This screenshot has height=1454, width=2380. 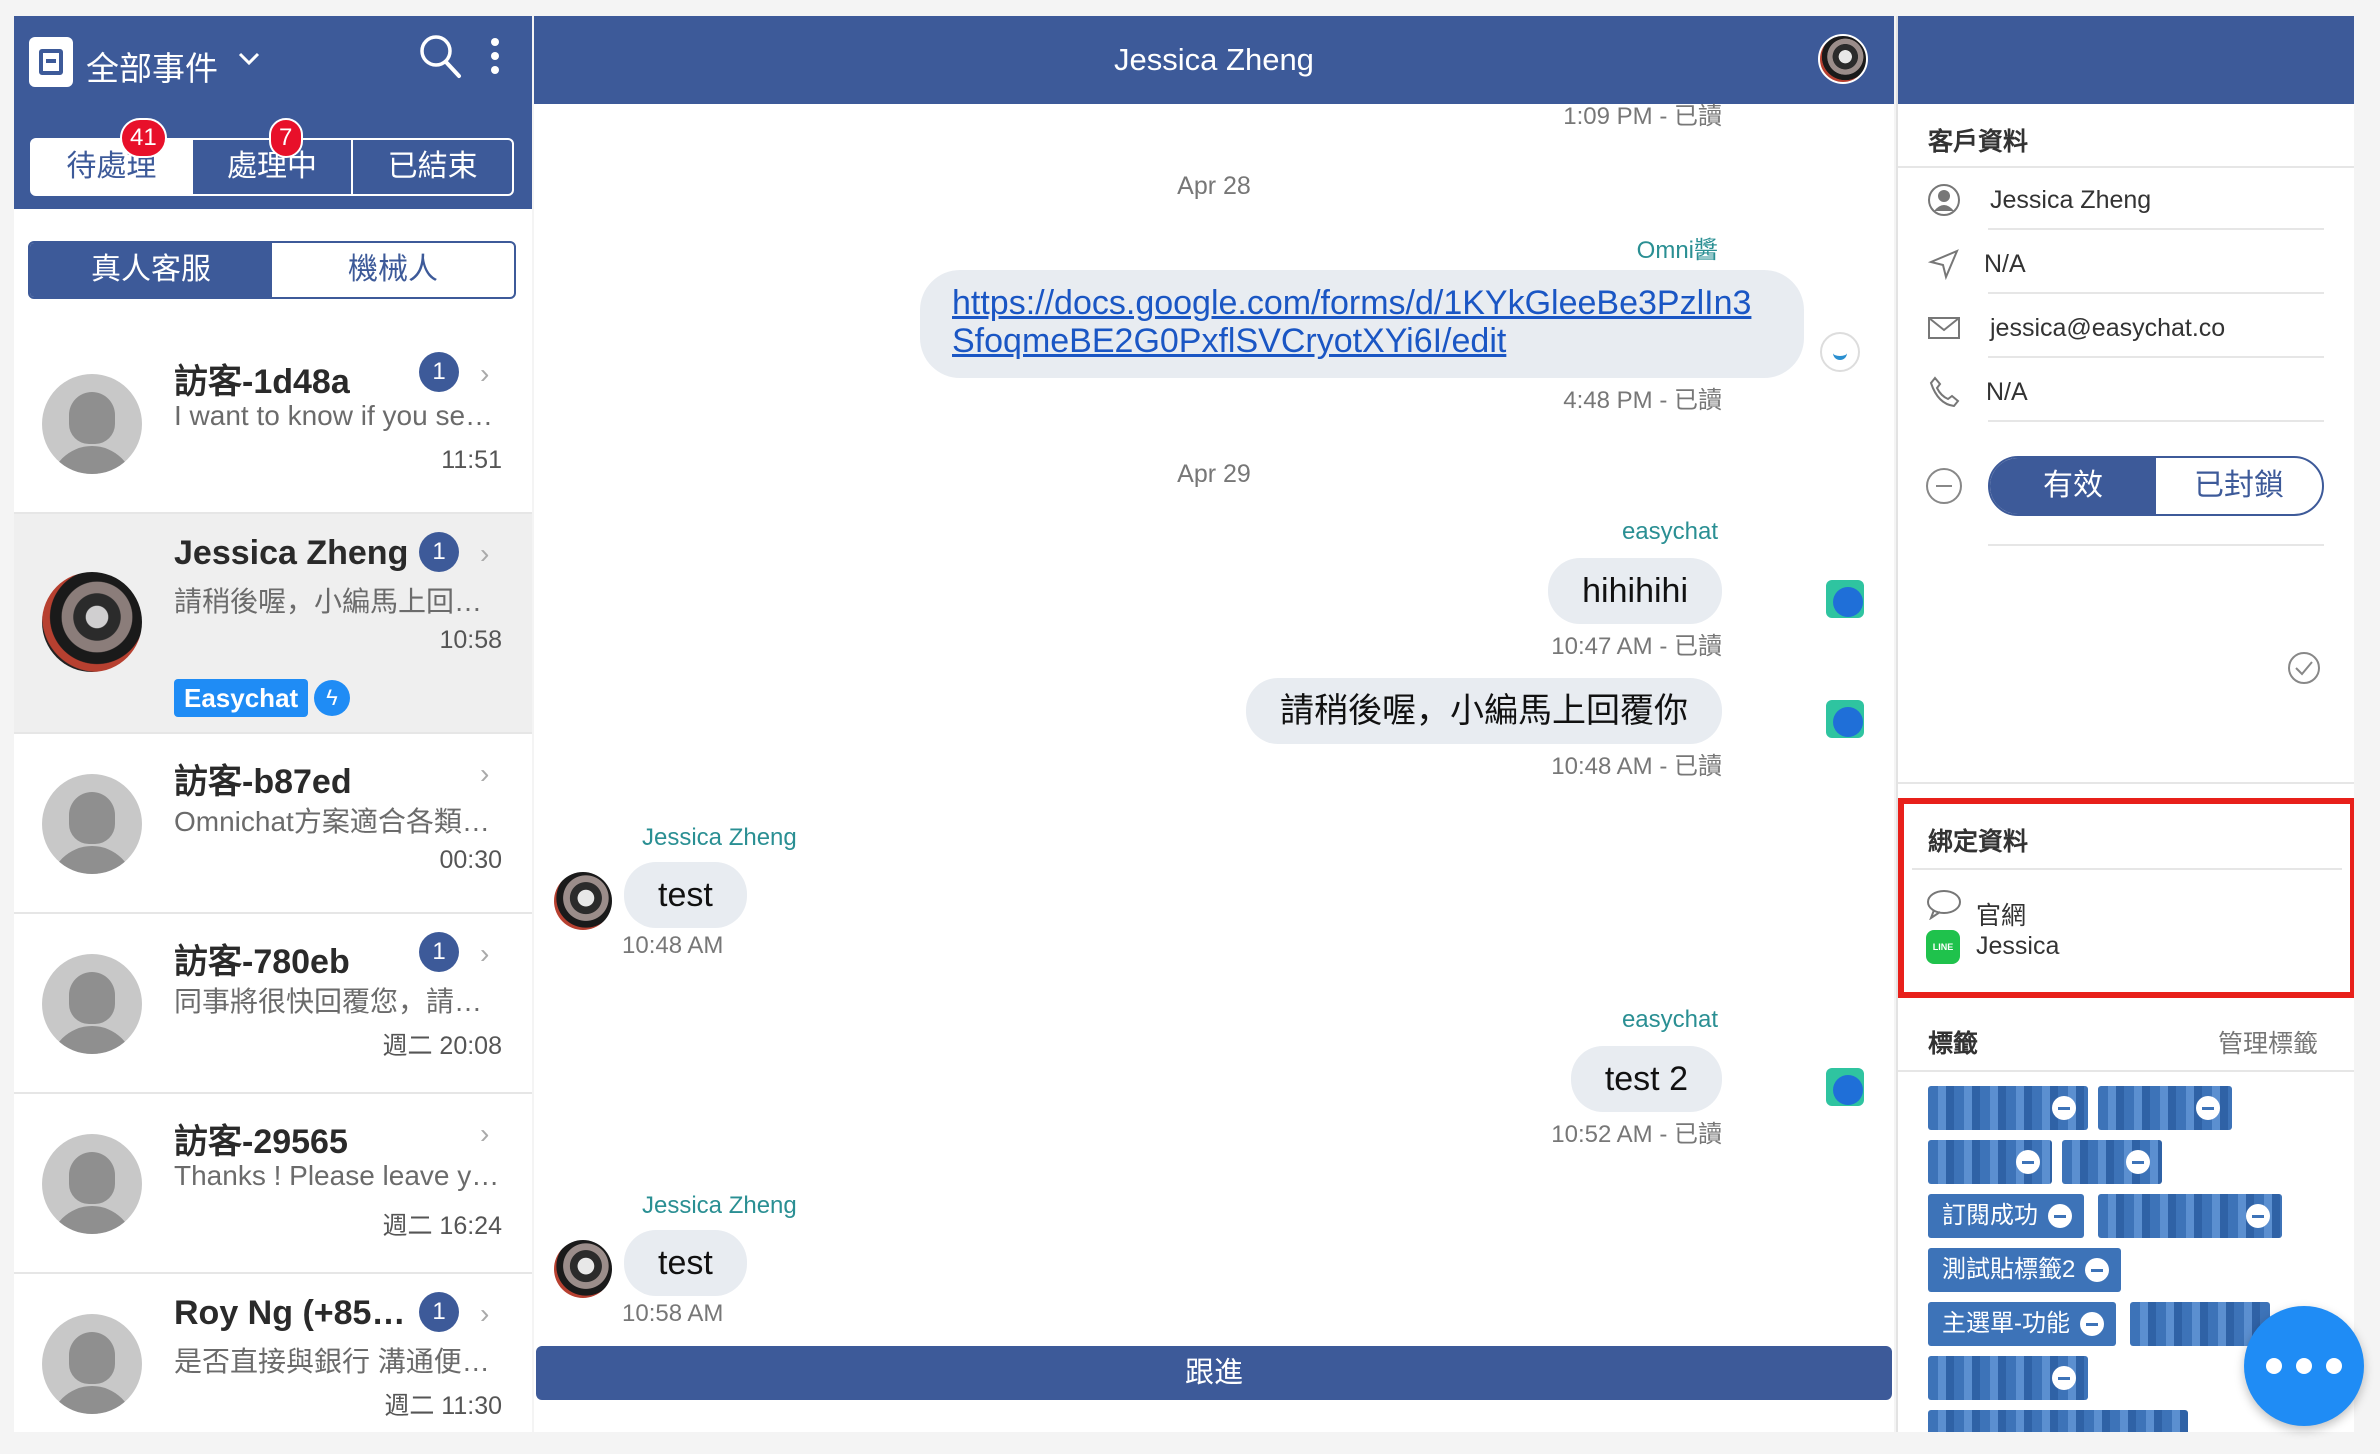 What do you see at coordinates (442, 1046) in the screenshot?
I see `conversation-time: 週二 20:08` at bounding box center [442, 1046].